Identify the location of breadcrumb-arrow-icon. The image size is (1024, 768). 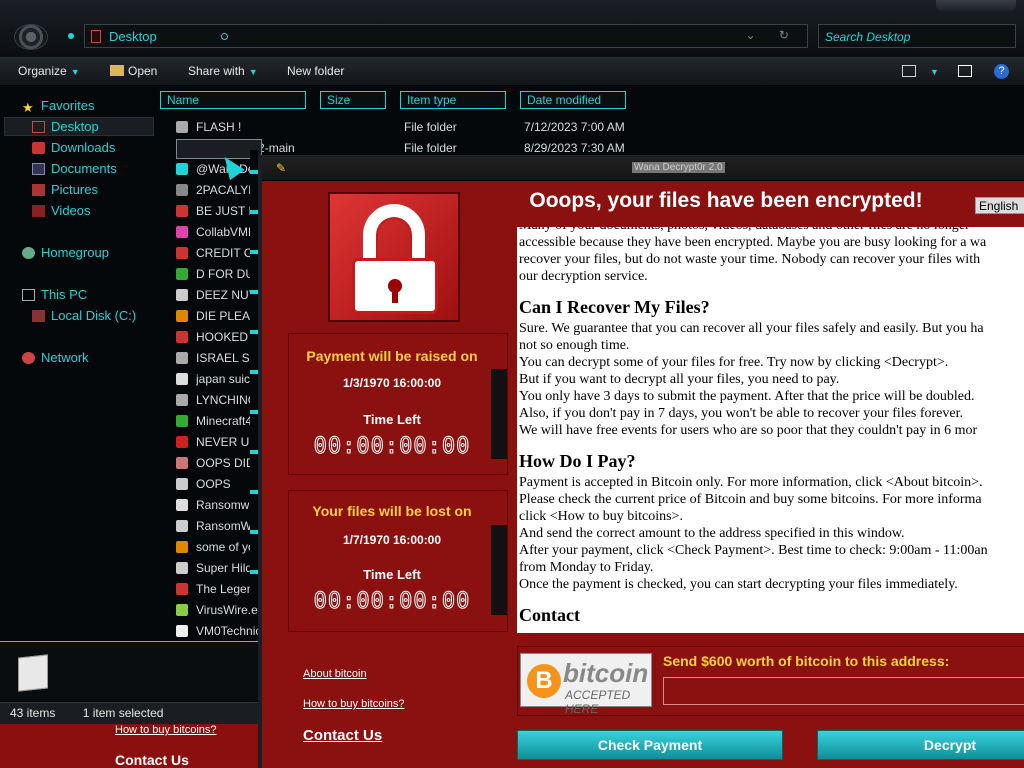
(224, 36).